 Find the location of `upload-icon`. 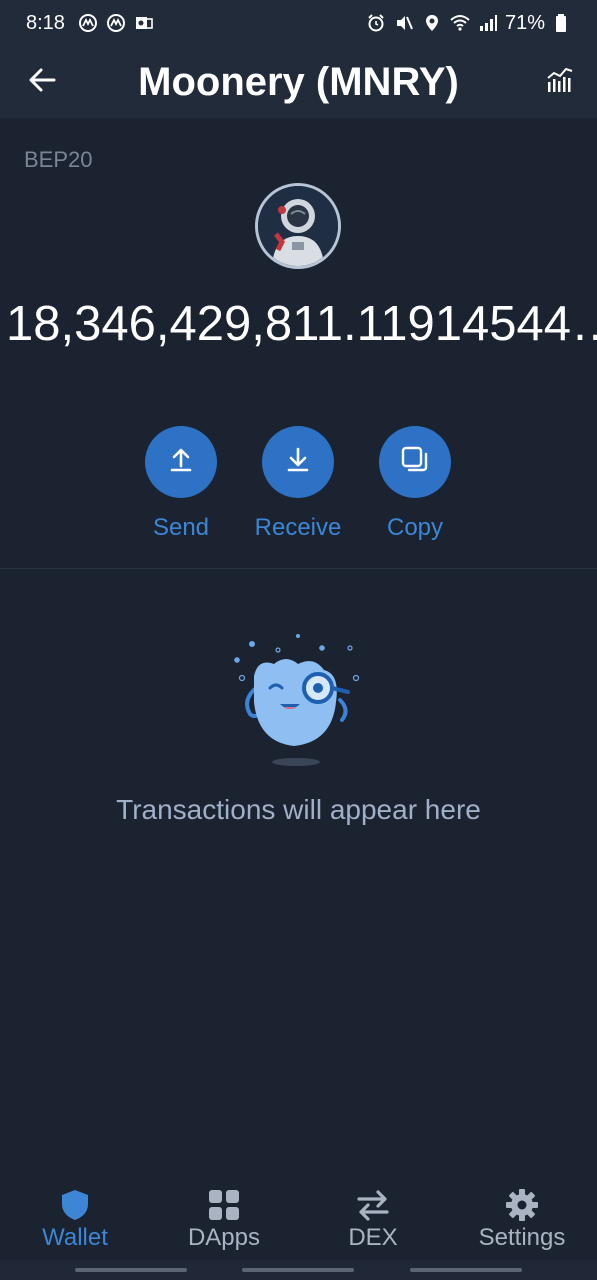

upload-icon is located at coordinates (181, 462).